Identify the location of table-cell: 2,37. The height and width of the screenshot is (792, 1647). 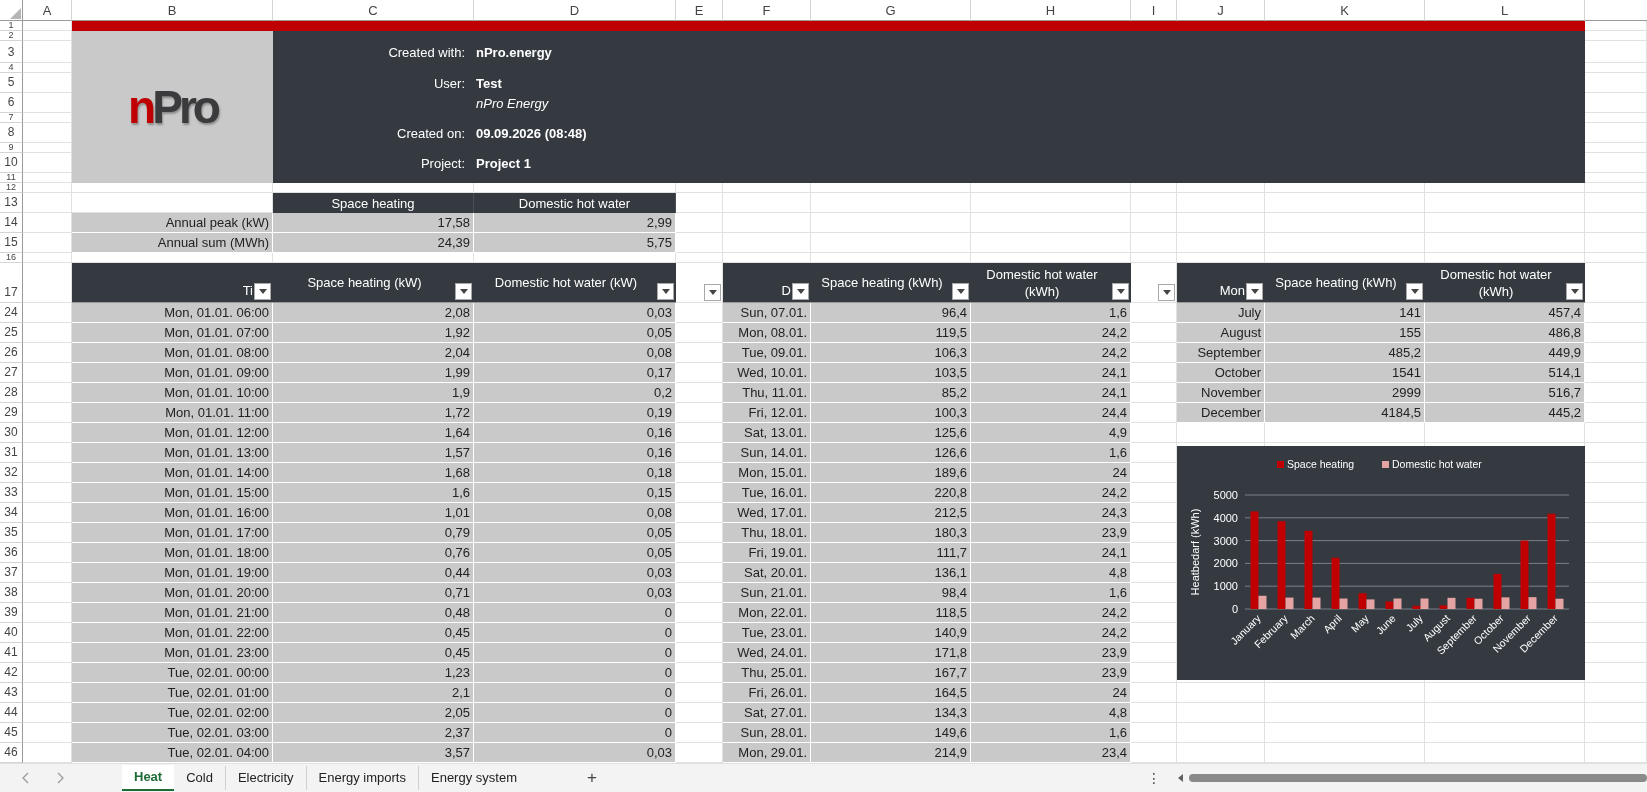
(373, 733).